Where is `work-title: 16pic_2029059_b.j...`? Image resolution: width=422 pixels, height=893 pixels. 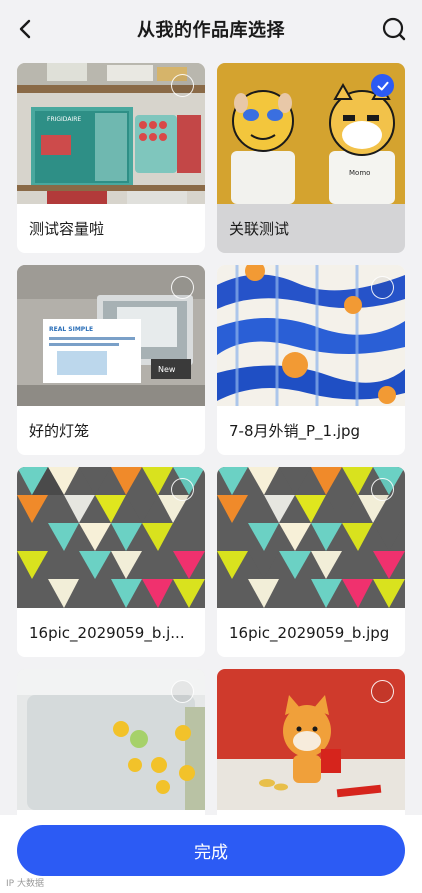 work-title: 16pic_2029059_b.j... is located at coordinates (107, 632).